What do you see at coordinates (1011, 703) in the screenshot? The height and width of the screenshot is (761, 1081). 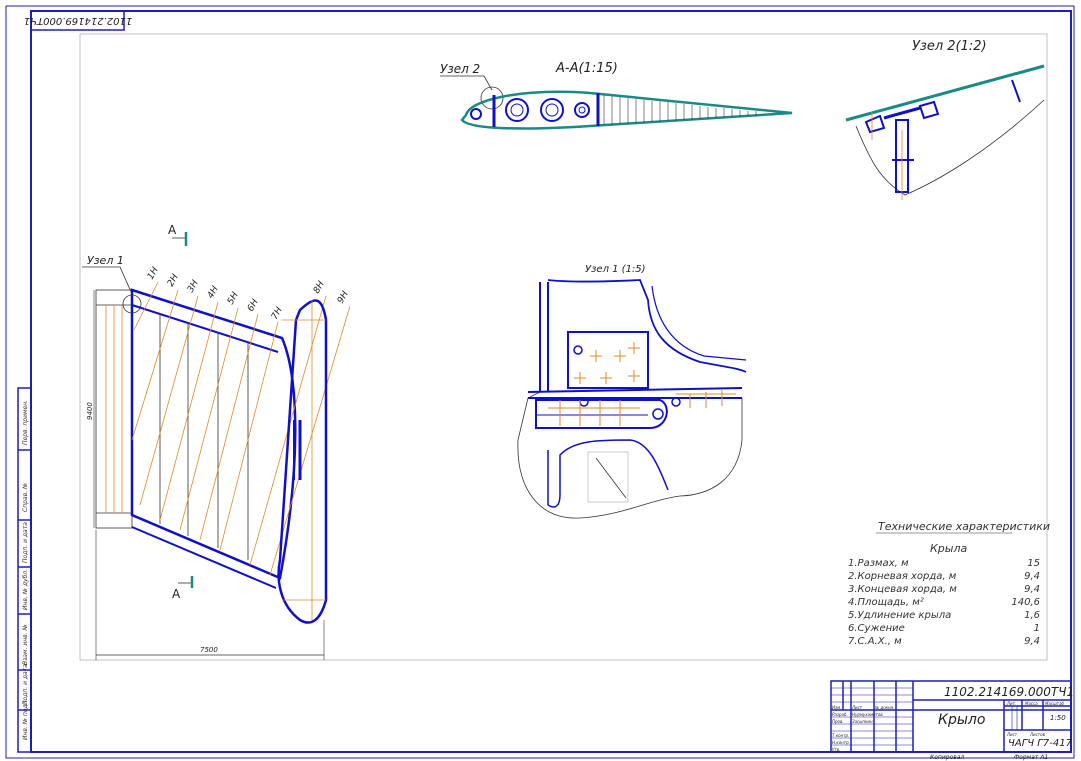 I see `lit-header: Лит.` at bounding box center [1011, 703].